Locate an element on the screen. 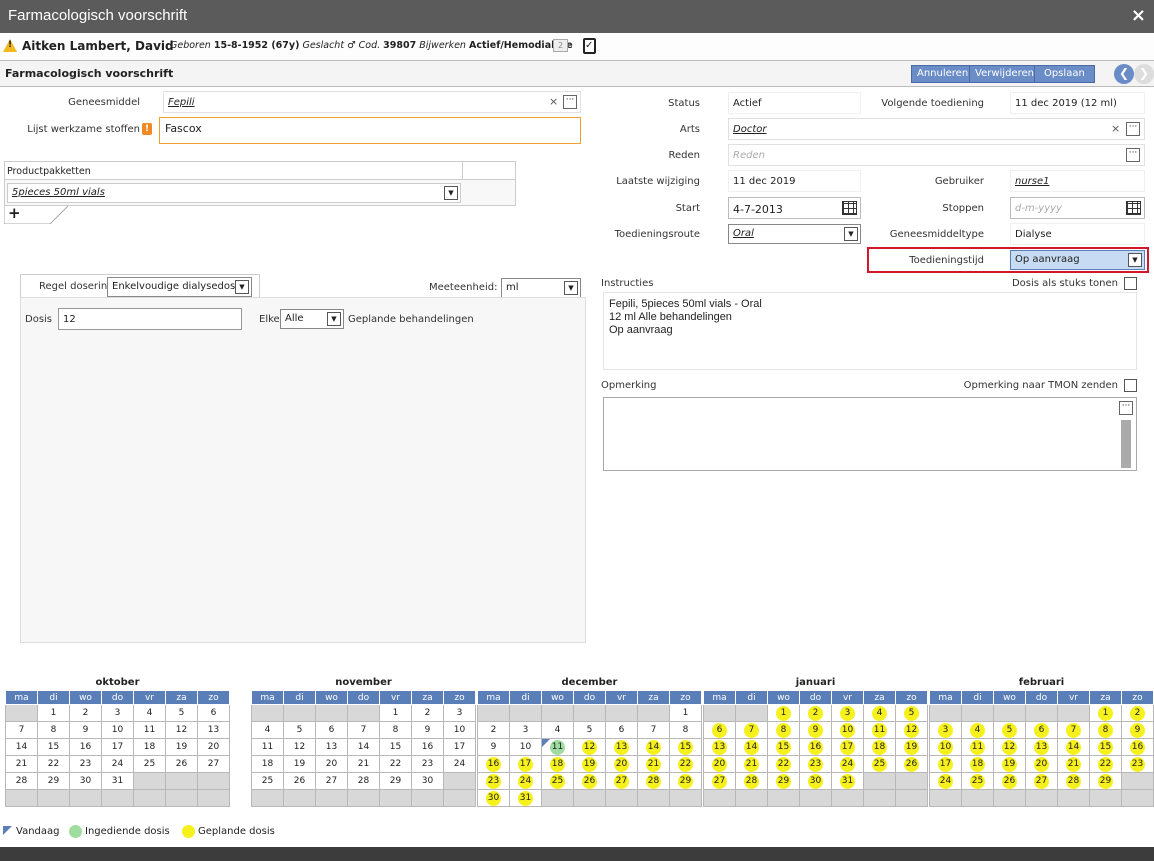 This screenshot has width=1154, height=861. chevron-down-icon: ▼ is located at coordinates (1135, 260).